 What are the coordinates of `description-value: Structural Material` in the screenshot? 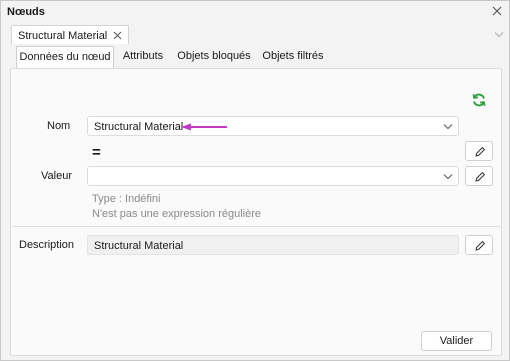 It's located at (139, 246).